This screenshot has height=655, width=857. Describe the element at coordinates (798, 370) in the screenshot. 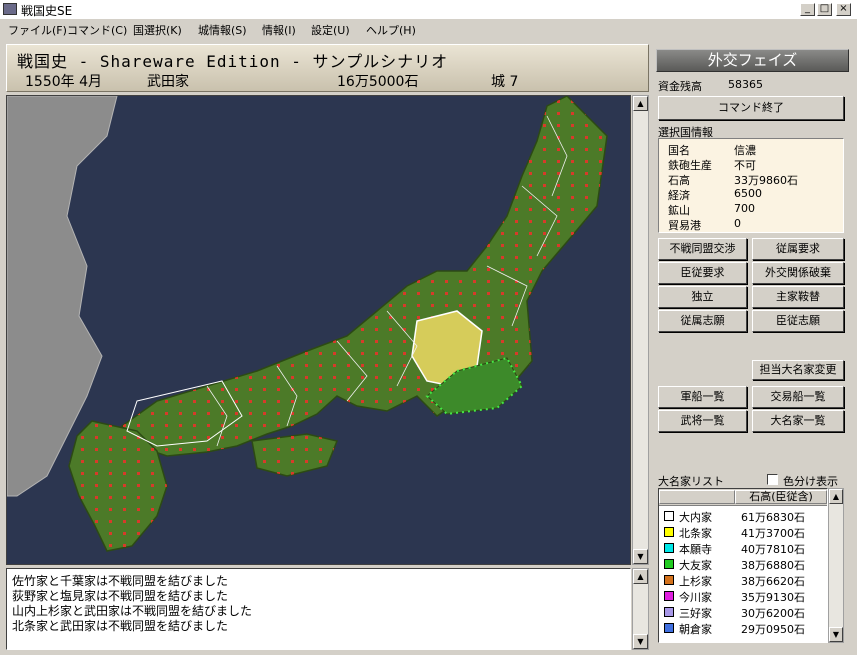

I see `change-daimyo-button: 担当大名家変更` at that location.